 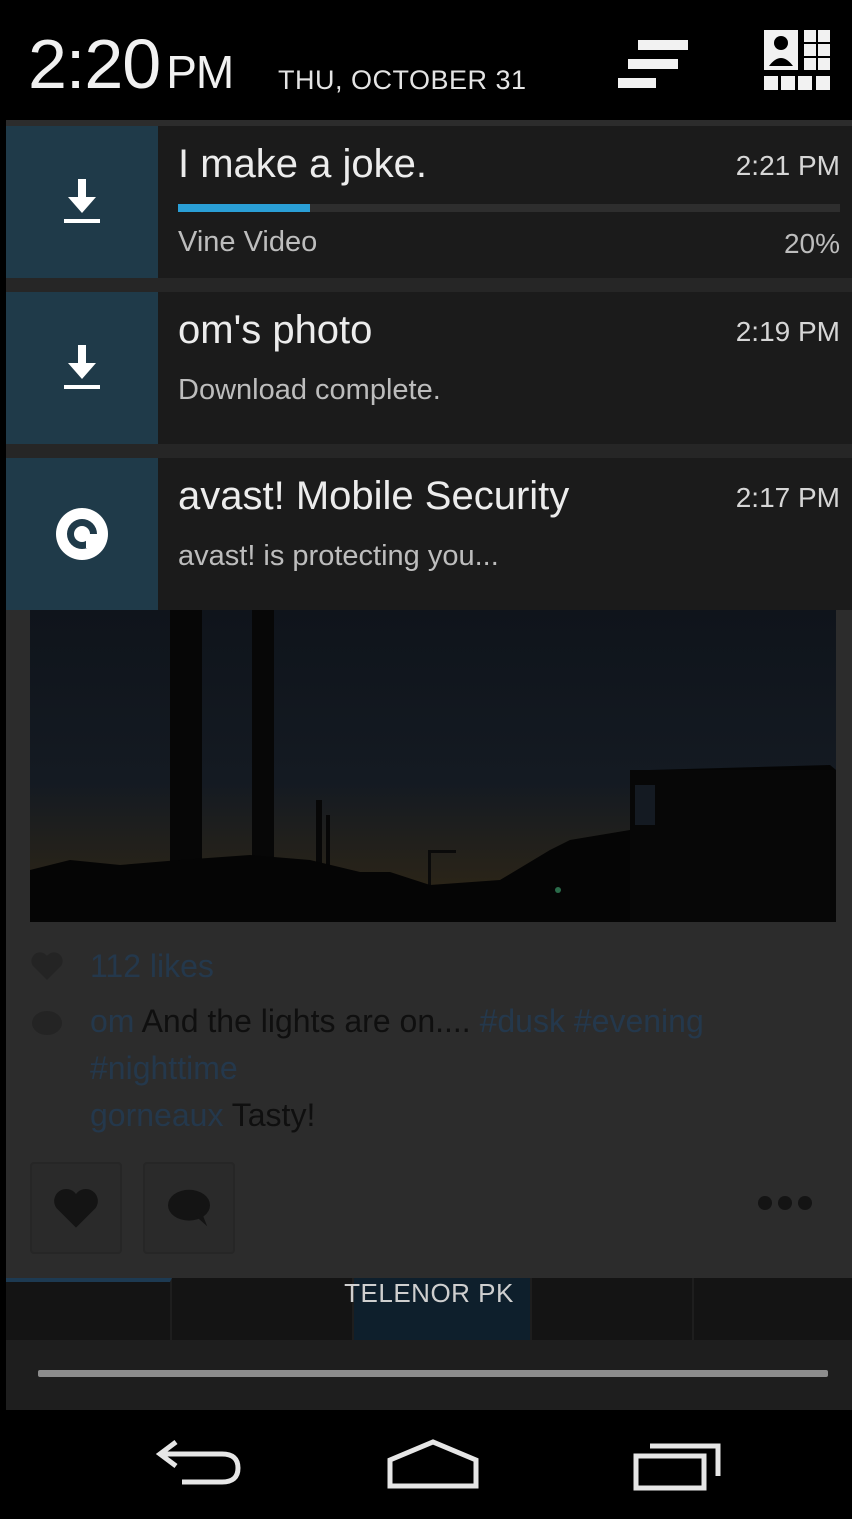 What do you see at coordinates (429, 202) in the screenshot?
I see `notification-vine-download: I make a joke. 2:21 PM Vine Video 20%` at bounding box center [429, 202].